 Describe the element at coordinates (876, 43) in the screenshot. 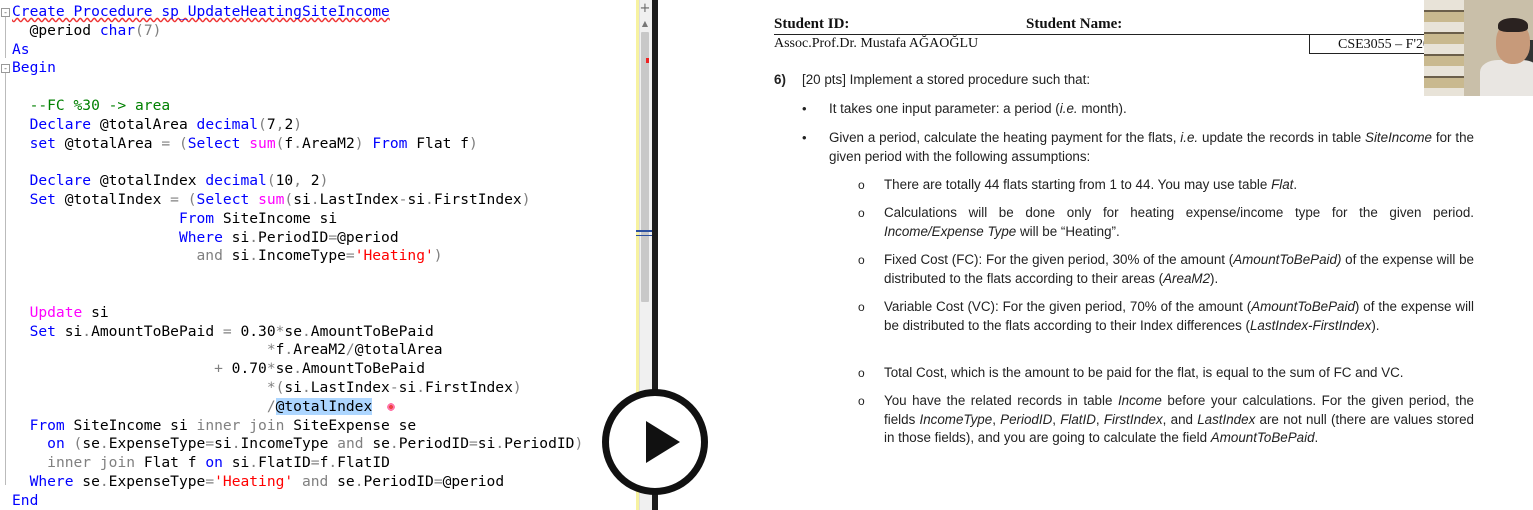

I see `author-name: Assoc.Prof.Dr. Mustafa AĞAOĞLU` at that location.